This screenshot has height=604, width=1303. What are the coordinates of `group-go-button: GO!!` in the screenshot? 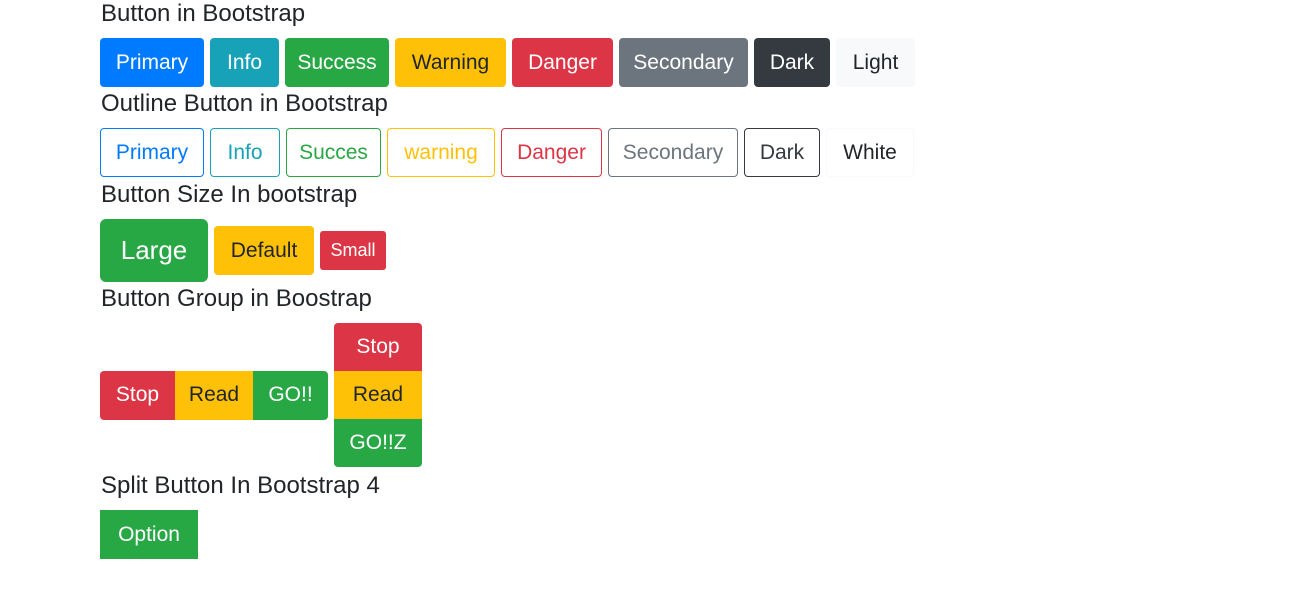 It's located at (290, 395).